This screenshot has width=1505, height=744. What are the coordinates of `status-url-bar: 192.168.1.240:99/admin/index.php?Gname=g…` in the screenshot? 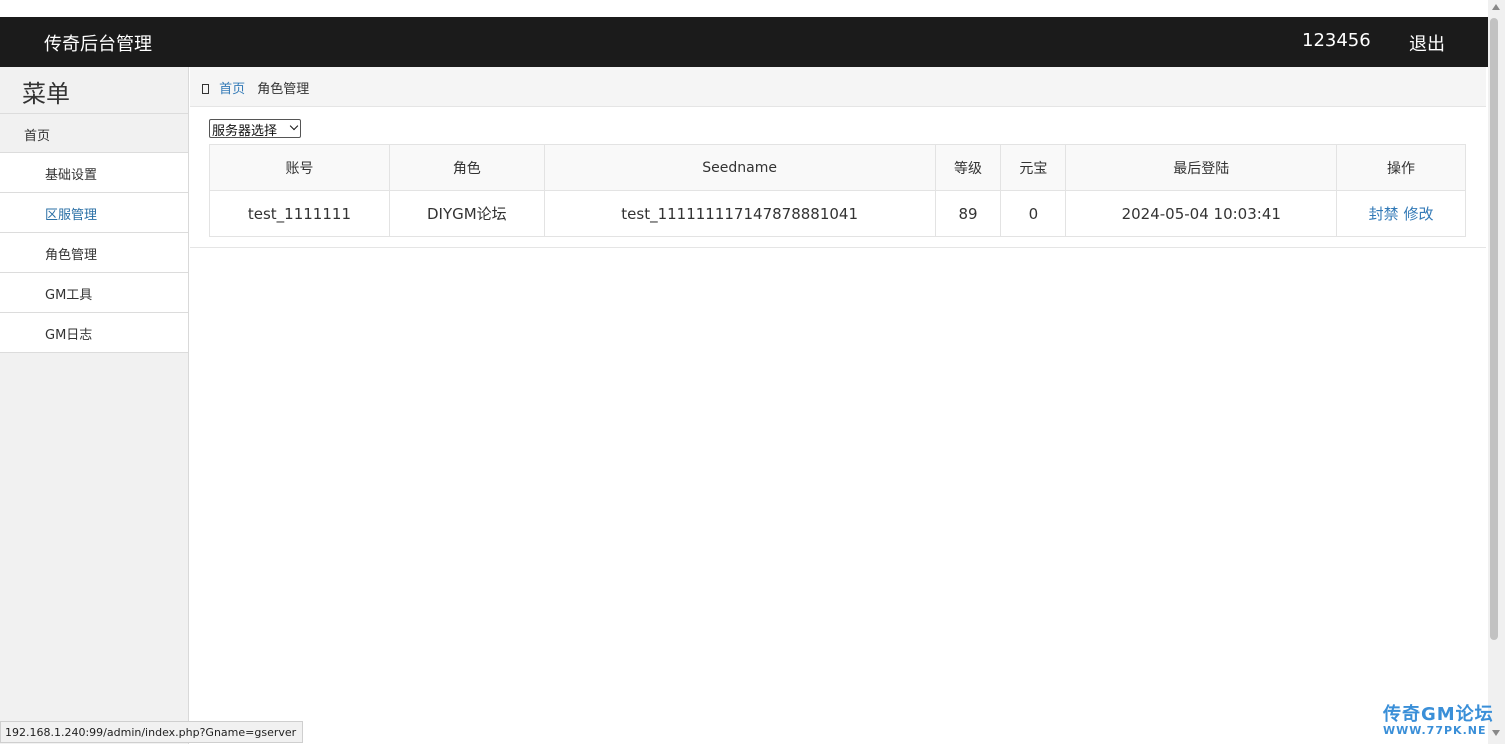 It's located at (152, 732).